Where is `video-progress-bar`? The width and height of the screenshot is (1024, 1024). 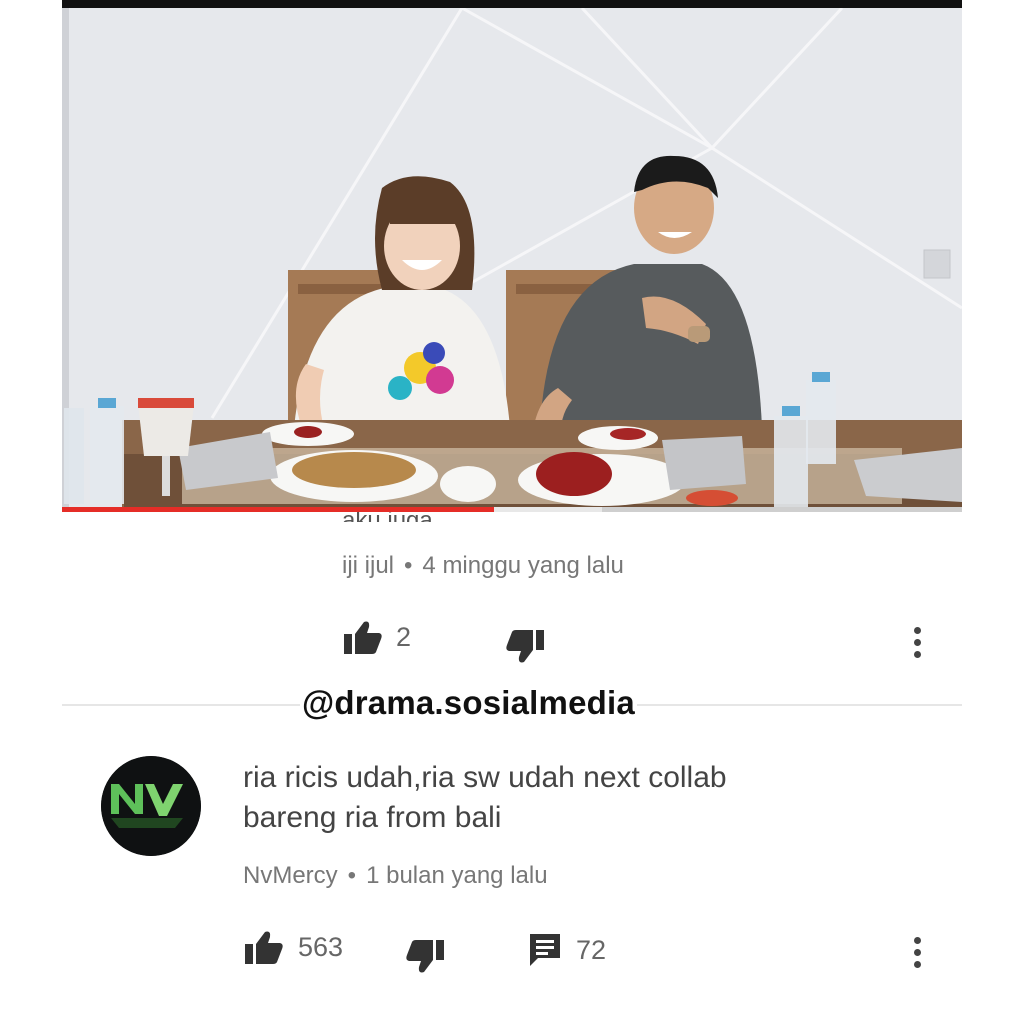
video-progress-bar is located at coordinates (512, 509).